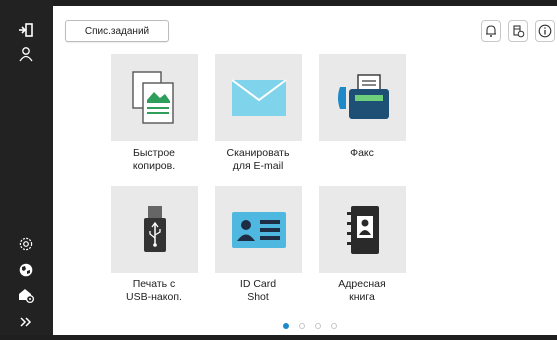 The width and height of the screenshot is (557, 340). I want to click on settings-button, so click(26, 244).